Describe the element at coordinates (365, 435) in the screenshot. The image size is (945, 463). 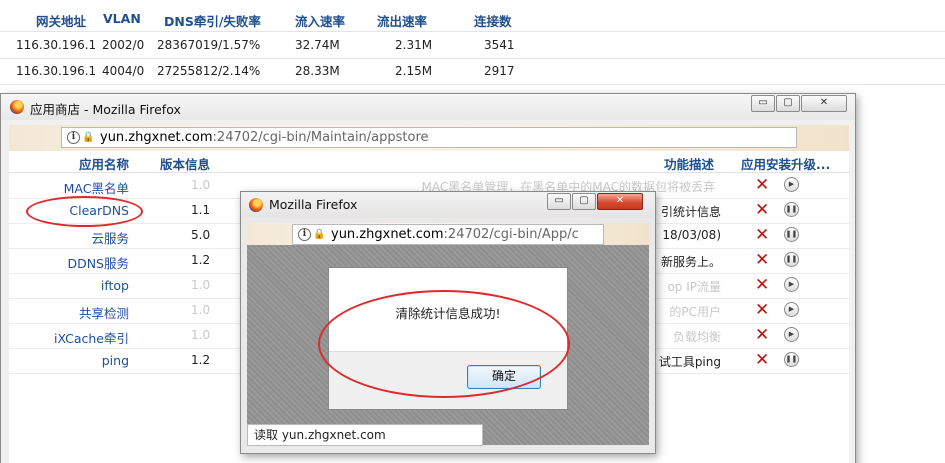
I see `status-bar: 读取 yun.zhgxnet.com` at that location.